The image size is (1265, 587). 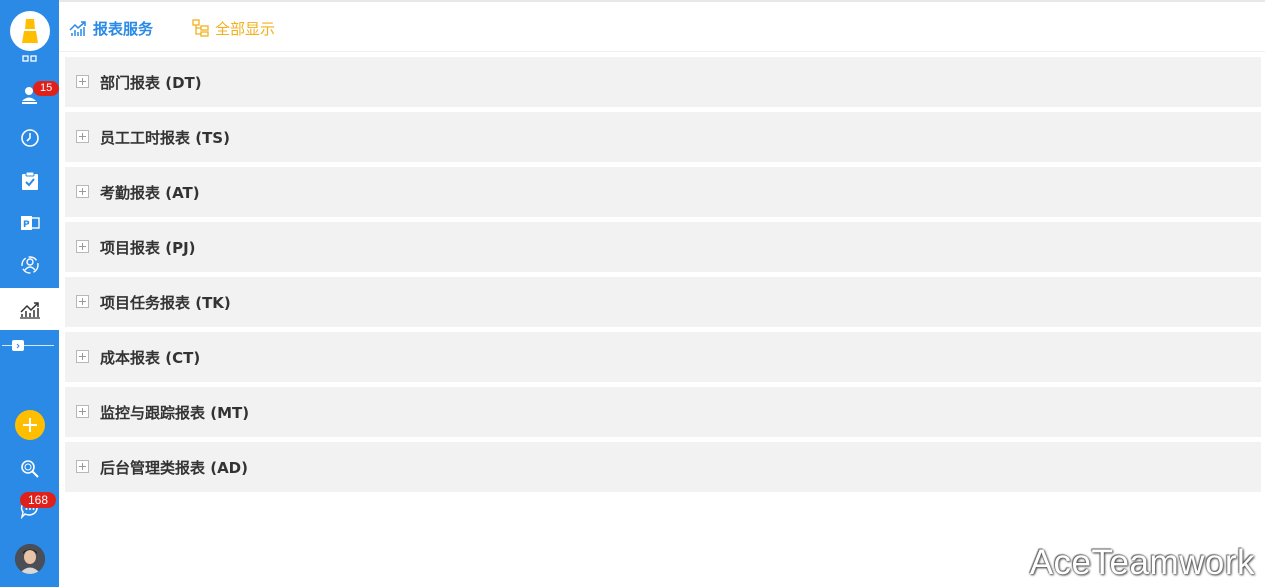 I want to click on plus-icon, so click(x=30, y=425).